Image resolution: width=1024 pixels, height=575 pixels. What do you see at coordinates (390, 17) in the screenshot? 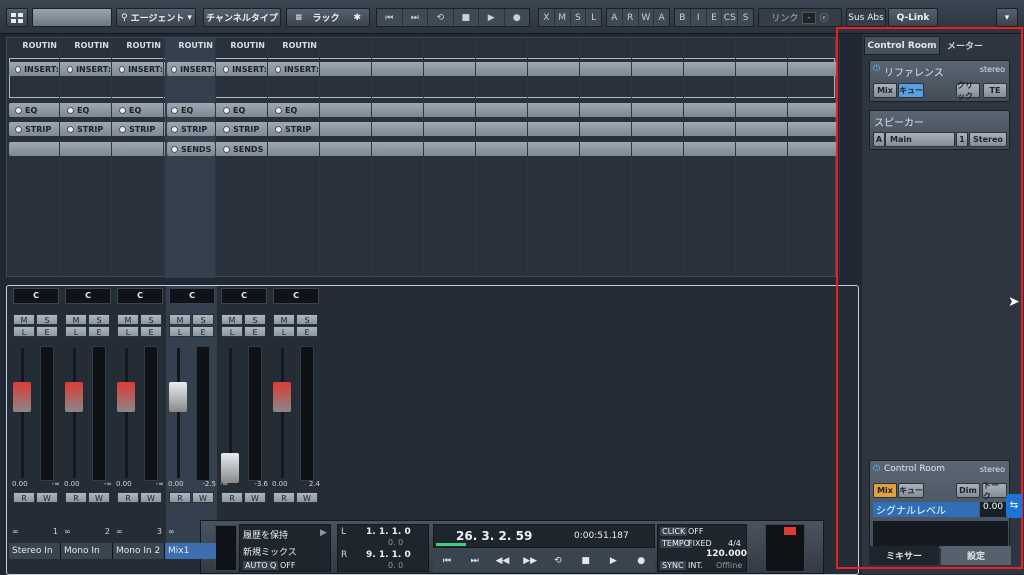
I see `go-to-start-icon: ⏮` at bounding box center [390, 17].